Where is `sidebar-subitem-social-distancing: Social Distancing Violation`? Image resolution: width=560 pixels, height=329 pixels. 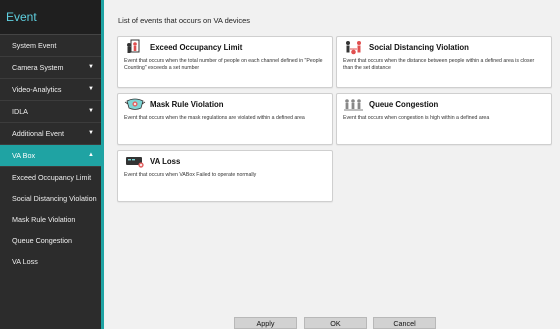
sidebar-subitem-social-distancing: Social Distancing Violation is located at coordinates (50, 198).